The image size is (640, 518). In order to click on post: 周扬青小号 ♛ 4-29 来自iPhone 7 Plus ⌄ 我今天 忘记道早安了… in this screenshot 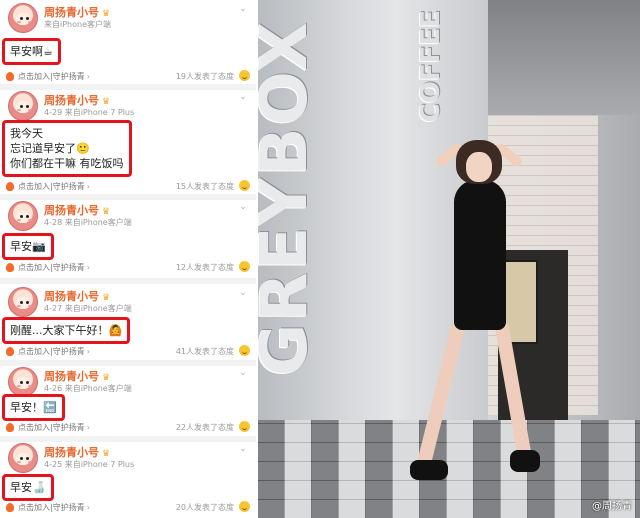, I will do `click(128, 144)`.